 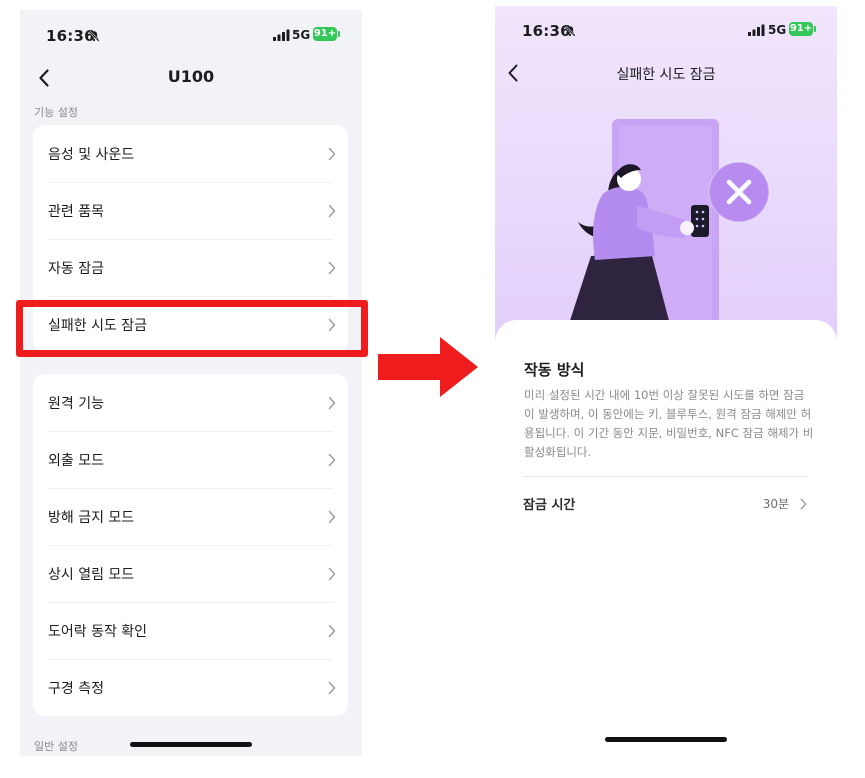 I want to click on keypad-shape, so click(x=700, y=221).